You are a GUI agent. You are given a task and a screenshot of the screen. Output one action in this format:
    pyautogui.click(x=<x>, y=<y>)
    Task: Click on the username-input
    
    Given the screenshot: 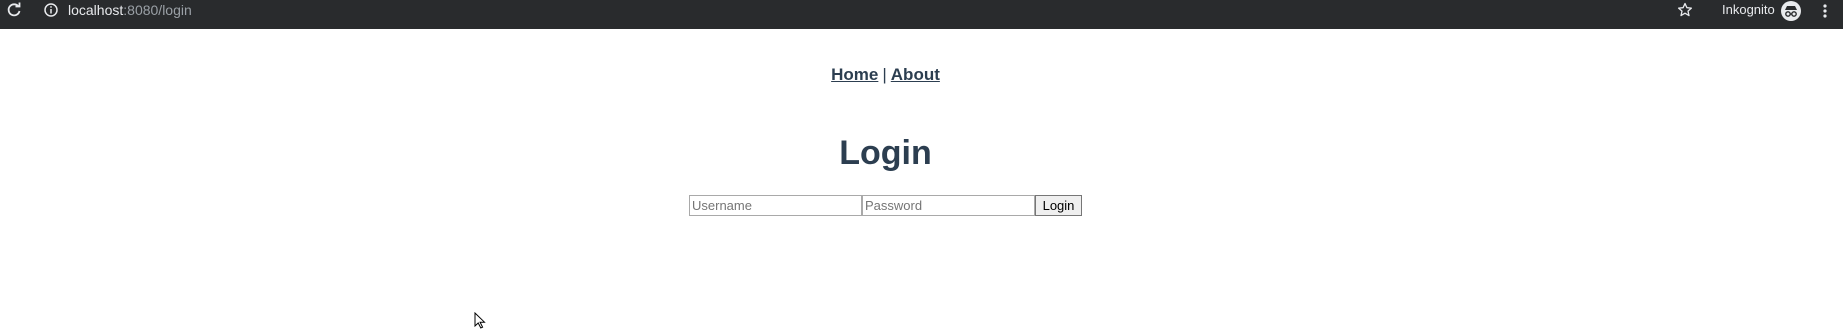 What is the action you would take?
    pyautogui.click(x=775, y=205)
    